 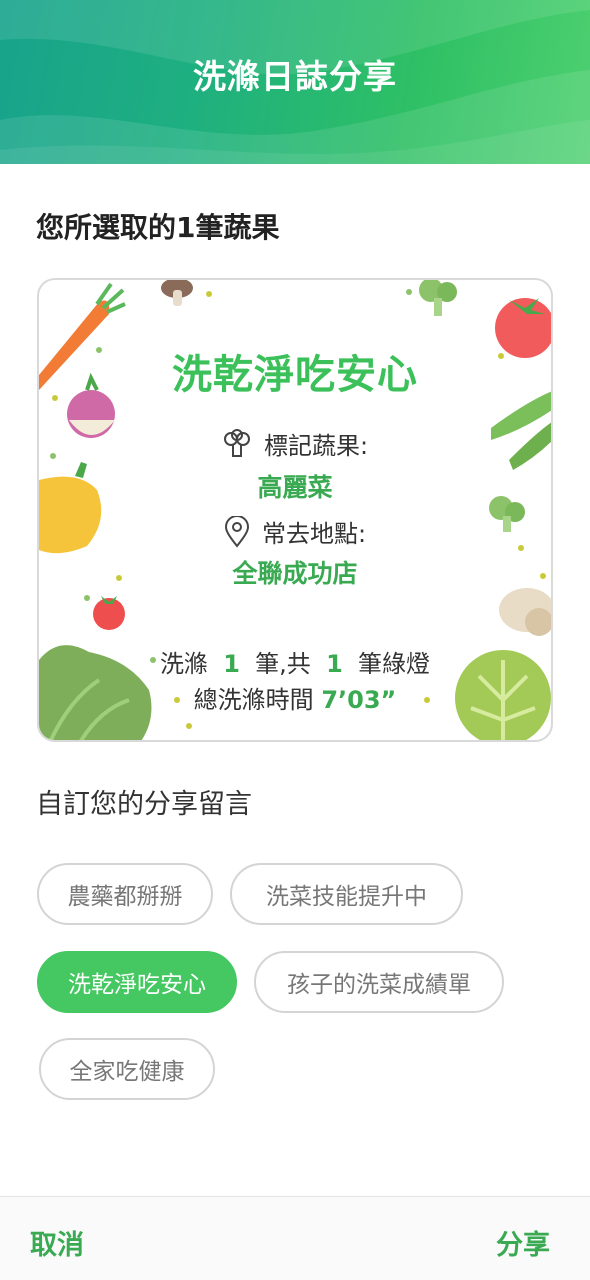 What do you see at coordinates (127, 1069) in the screenshot?
I see `chip-family-healthy: 全家吃健康` at bounding box center [127, 1069].